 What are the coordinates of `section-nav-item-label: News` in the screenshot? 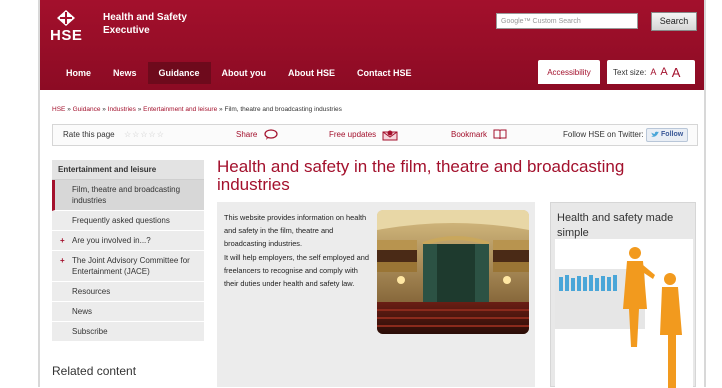 It's located at (82, 311).